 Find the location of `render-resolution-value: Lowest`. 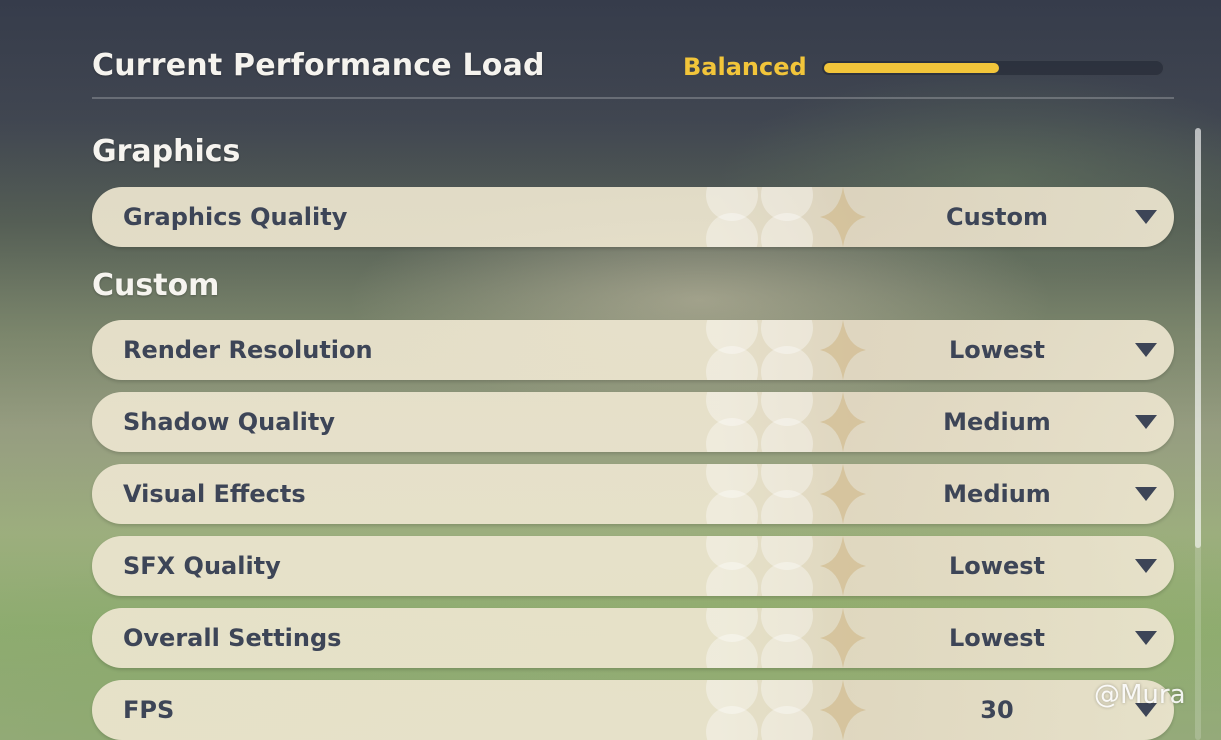

render-resolution-value: Lowest is located at coordinates (997, 350).